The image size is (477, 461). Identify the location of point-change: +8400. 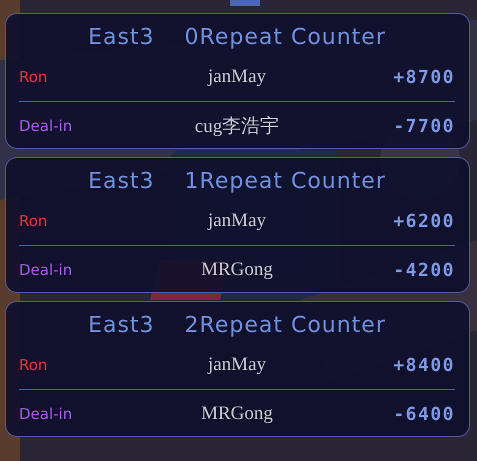
(424, 365).